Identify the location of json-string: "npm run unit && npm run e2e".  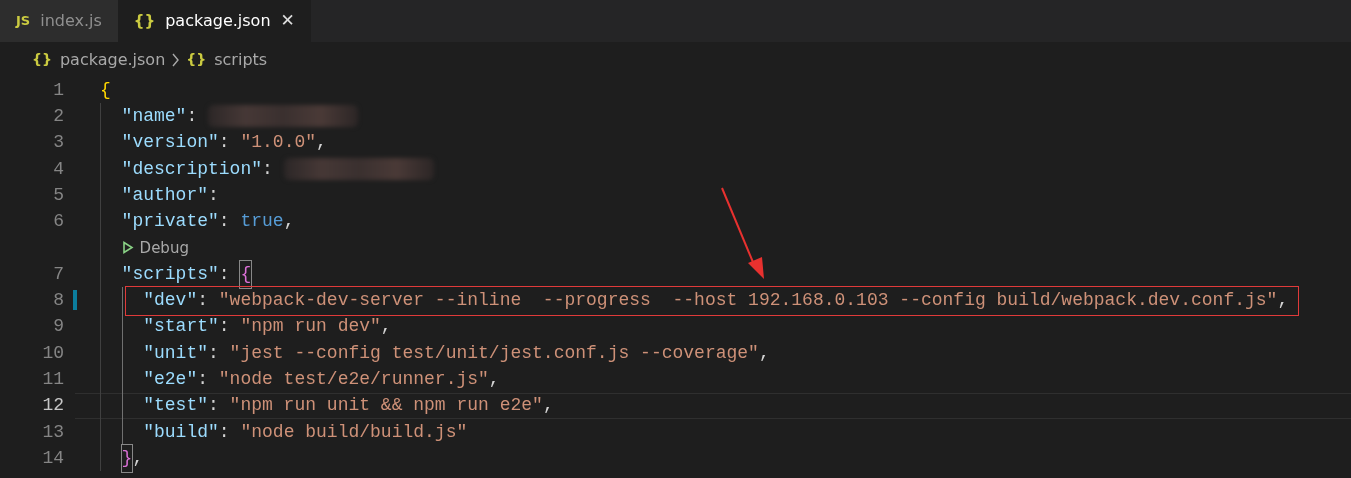
(386, 406).